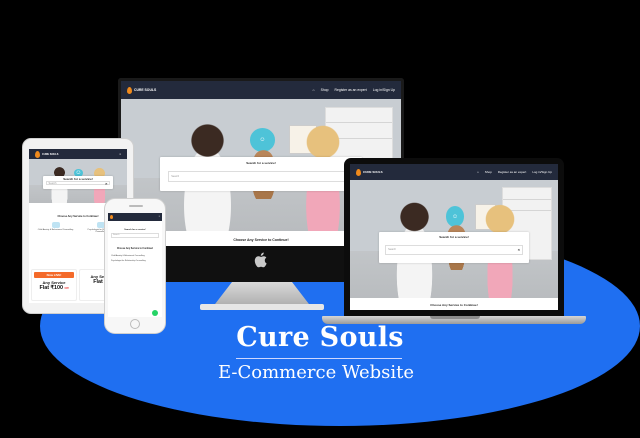  I want to click on macbook-notch, so click(455, 317).